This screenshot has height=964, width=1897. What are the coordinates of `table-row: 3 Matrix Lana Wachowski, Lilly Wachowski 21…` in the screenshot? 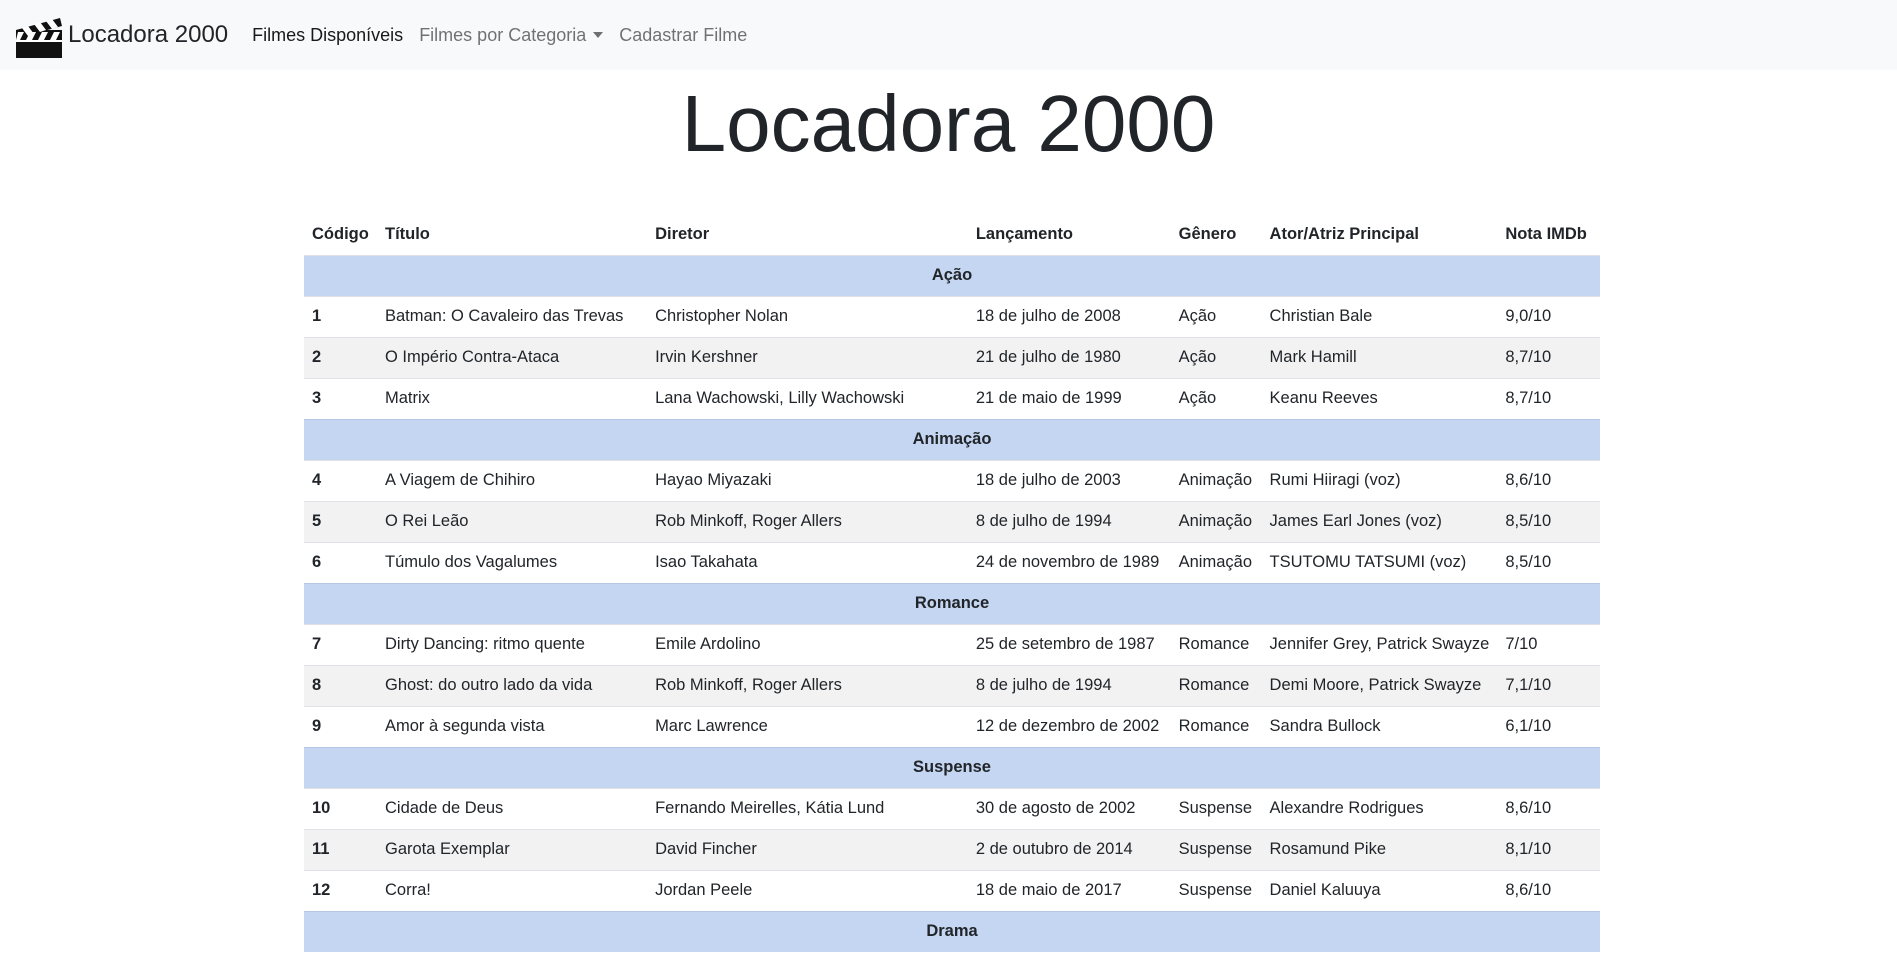 It's located at (952, 398).